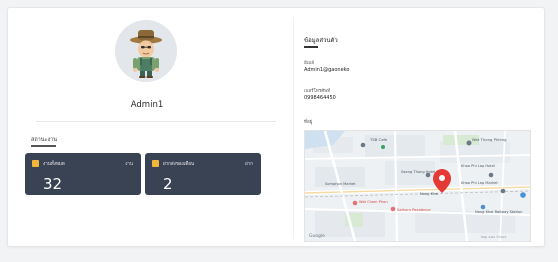 This screenshot has height=262, width=558. What do you see at coordinates (168, 184) in the screenshot?
I see `stat-value: 2` at bounding box center [168, 184].